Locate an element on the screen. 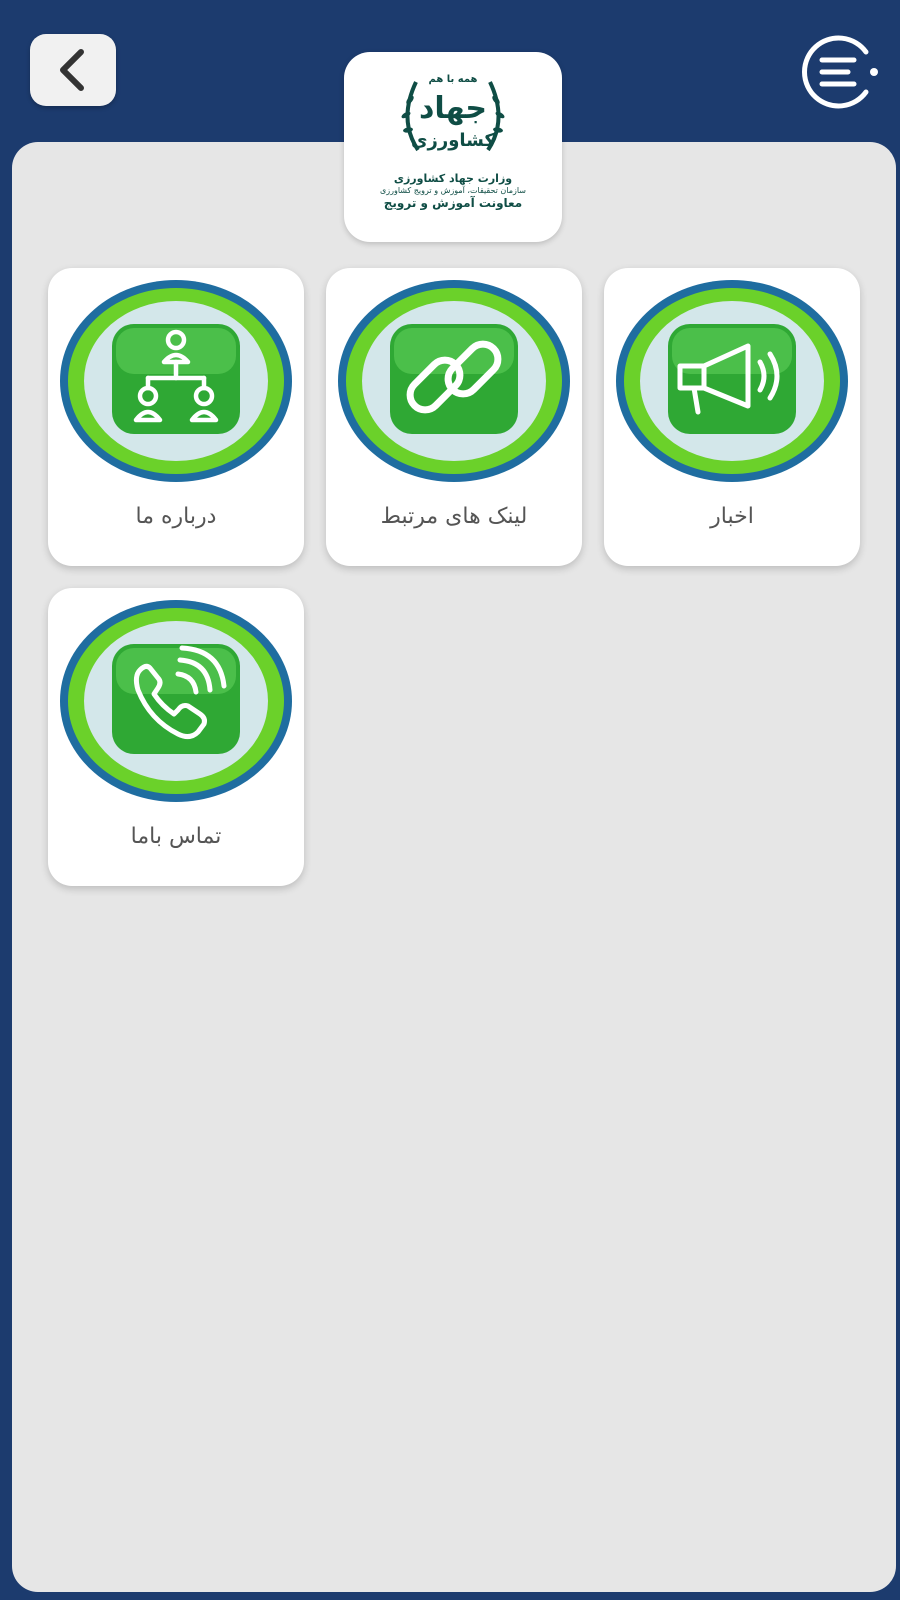 The height and width of the screenshot is (1600, 900). link-icon is located at coordinates (454, 381).